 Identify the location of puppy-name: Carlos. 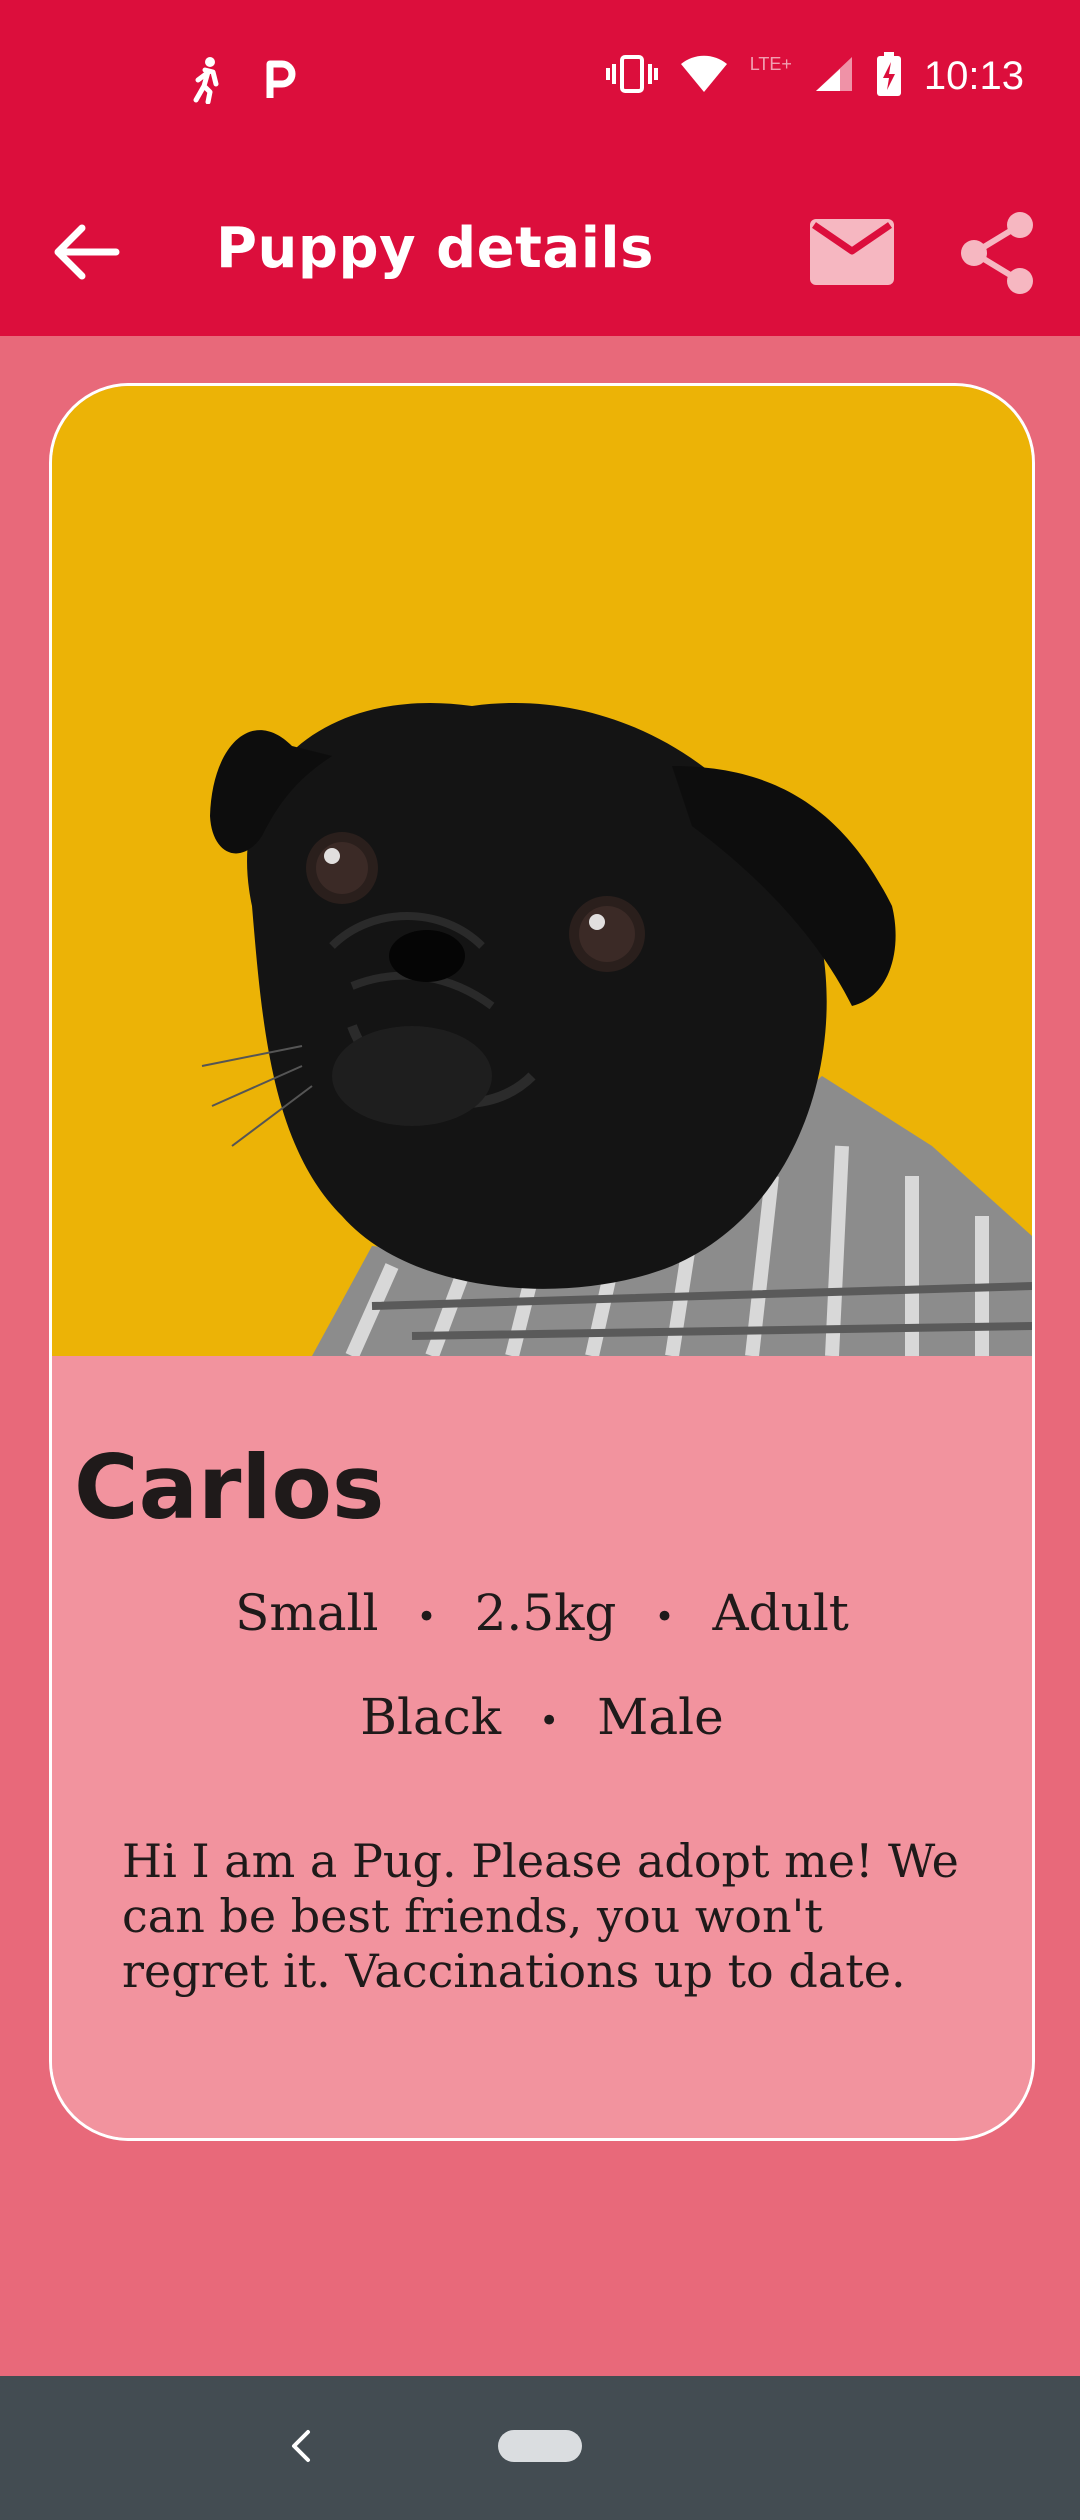
(229, 1487).